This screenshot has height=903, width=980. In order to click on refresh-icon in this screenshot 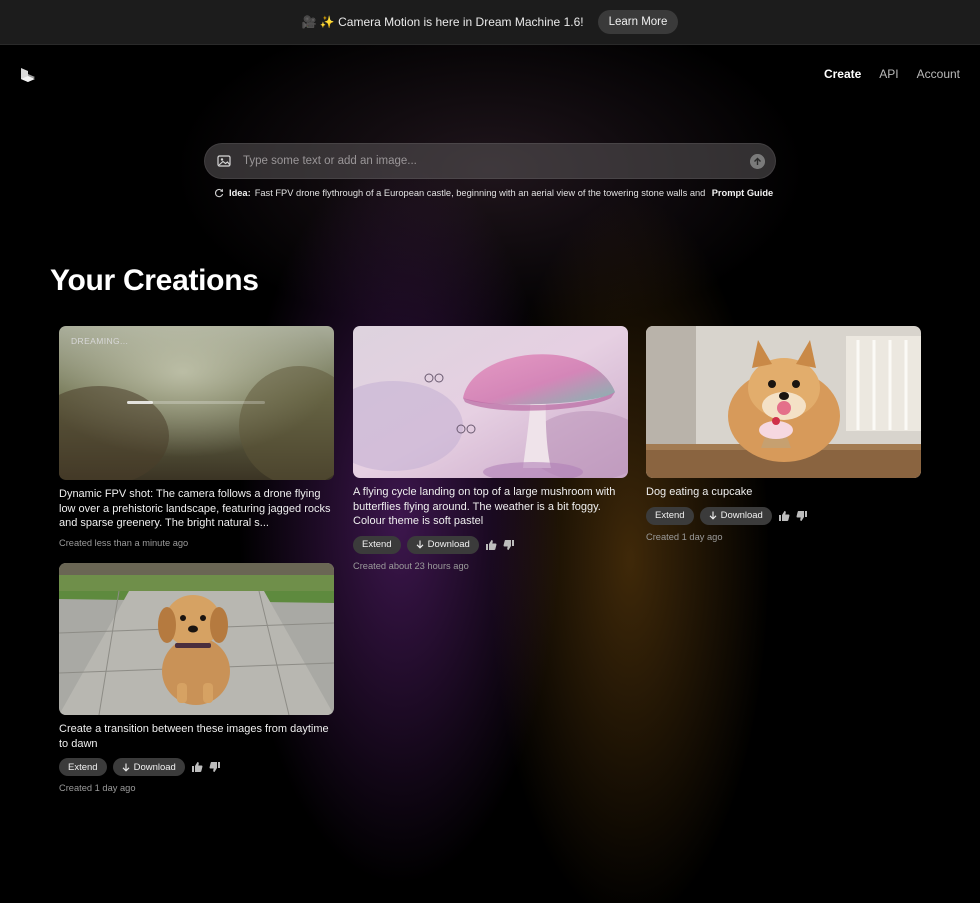, I will do `click(219, 193)`.